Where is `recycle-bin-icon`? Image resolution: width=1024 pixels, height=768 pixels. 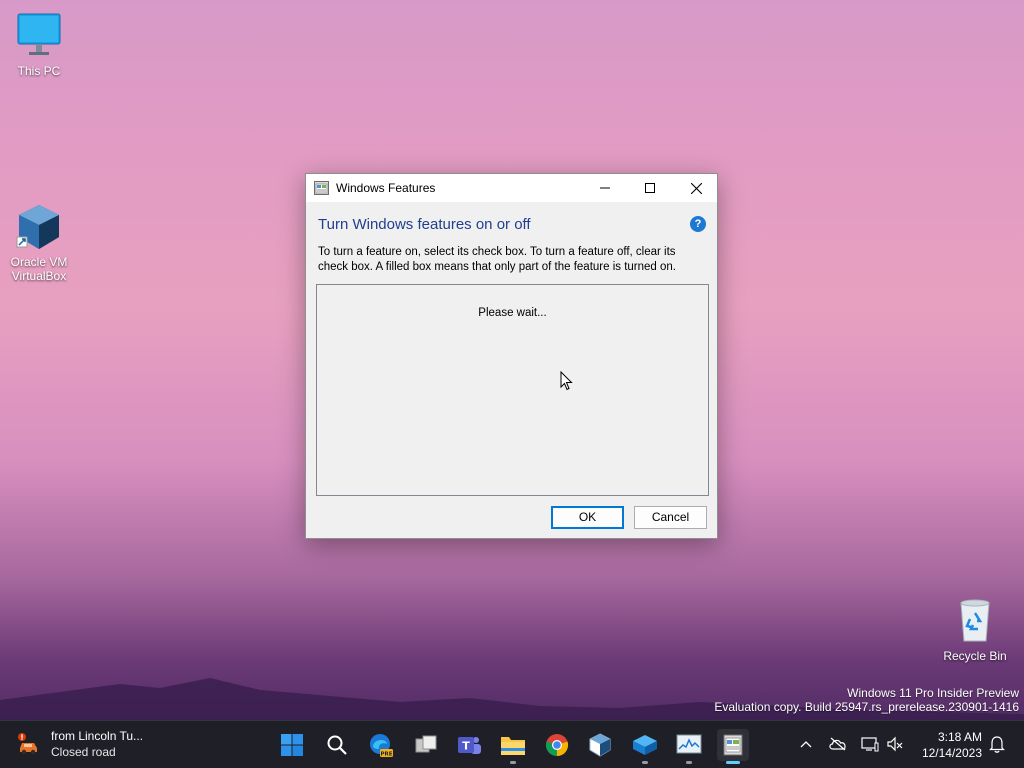
recycle-bin-icon is located at coordinates (975, 621).